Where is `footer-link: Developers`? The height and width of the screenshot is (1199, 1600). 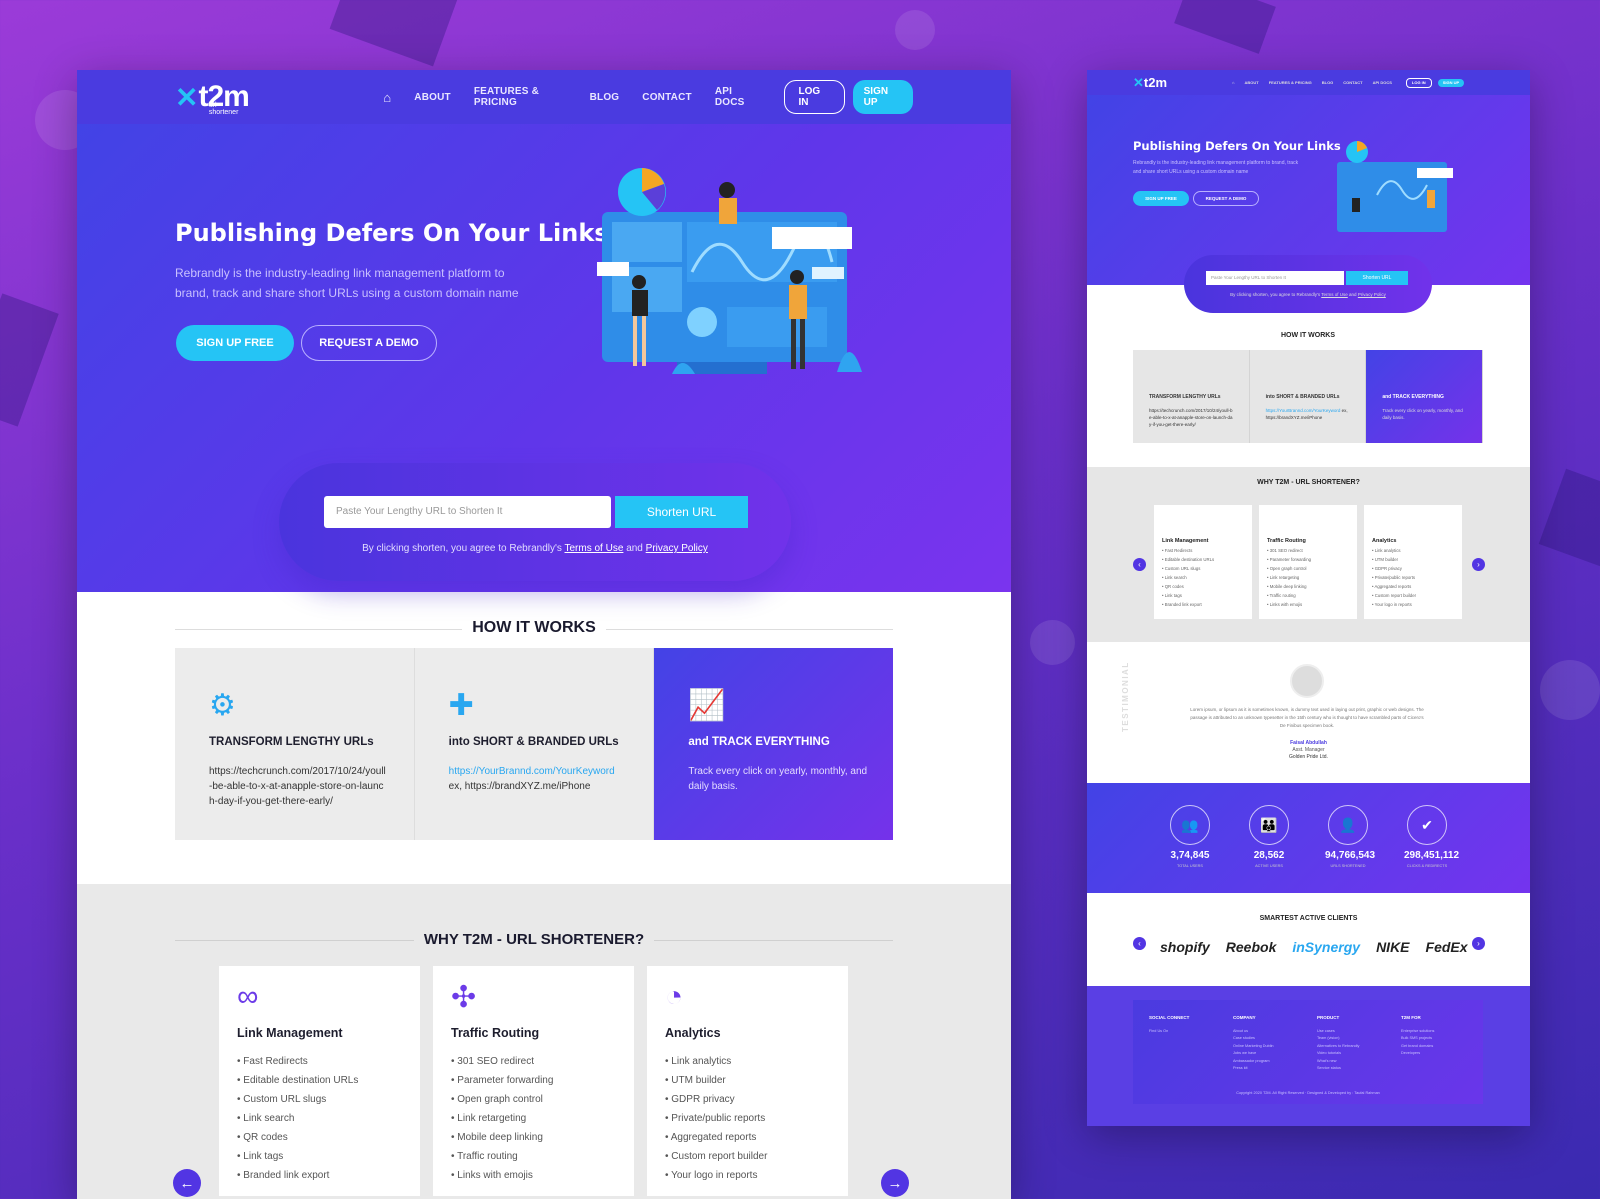 footer-link: Developers is located at coordinates (1432, 1054).